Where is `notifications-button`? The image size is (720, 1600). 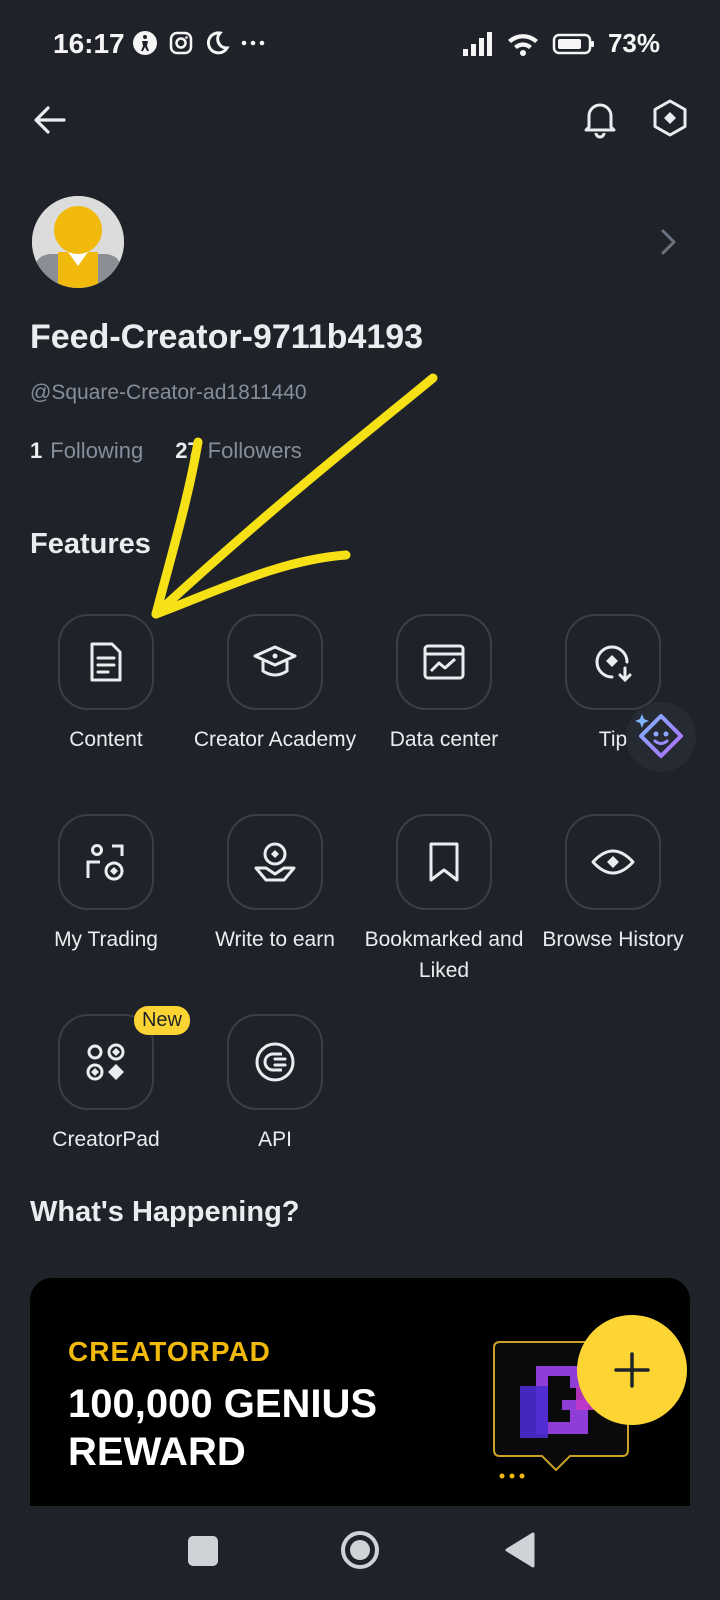
notifications-button is located at coordinates (600, 118).